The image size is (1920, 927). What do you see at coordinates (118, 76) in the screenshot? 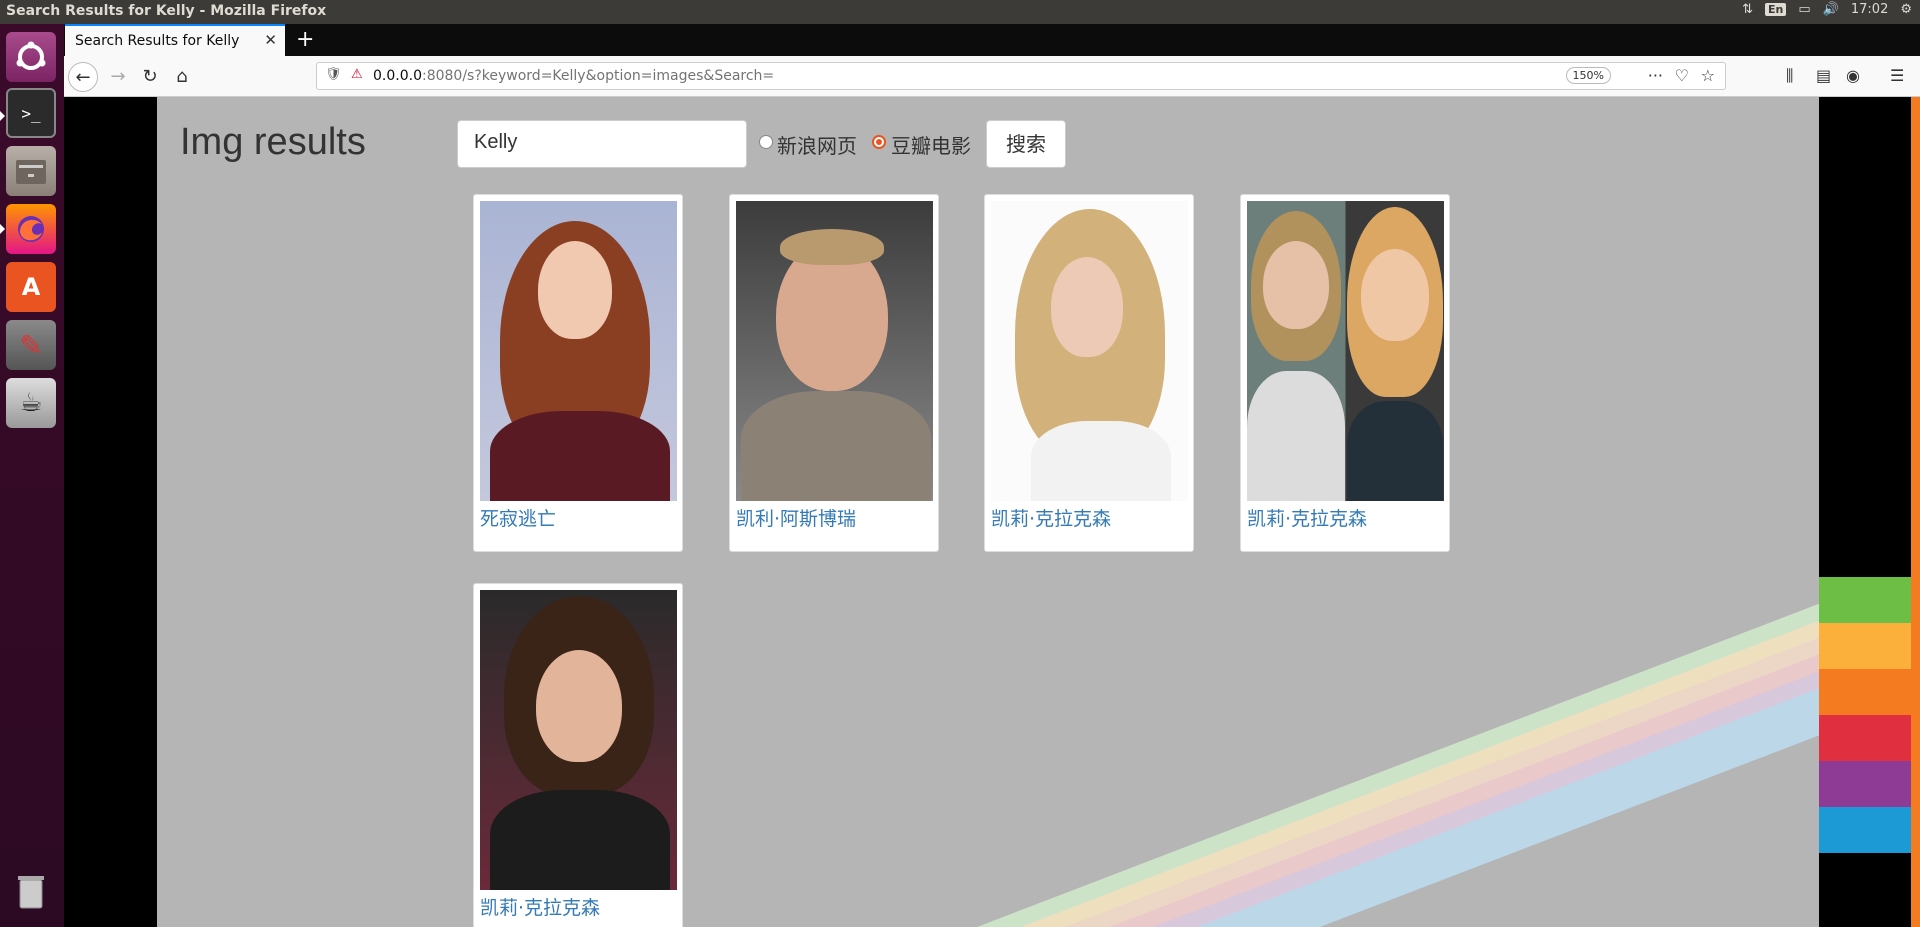
I see `forward-button: →` at bounding box center [118, 76].